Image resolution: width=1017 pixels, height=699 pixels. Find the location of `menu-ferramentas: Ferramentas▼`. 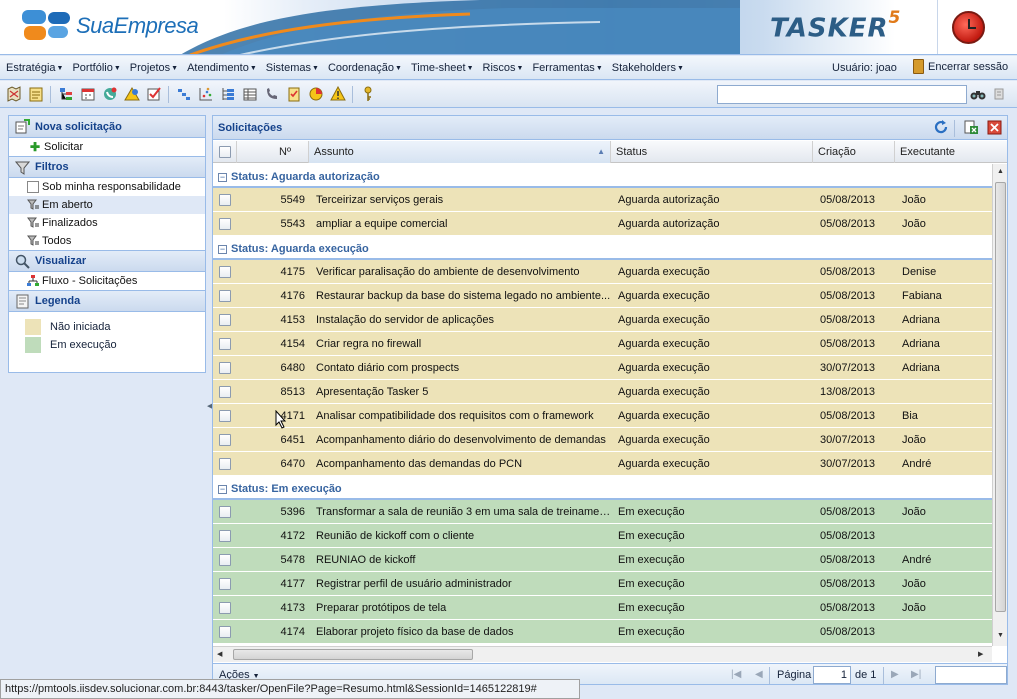

menu-ferramentas: Ferramentas▼ is located at coordinates (567, 68).